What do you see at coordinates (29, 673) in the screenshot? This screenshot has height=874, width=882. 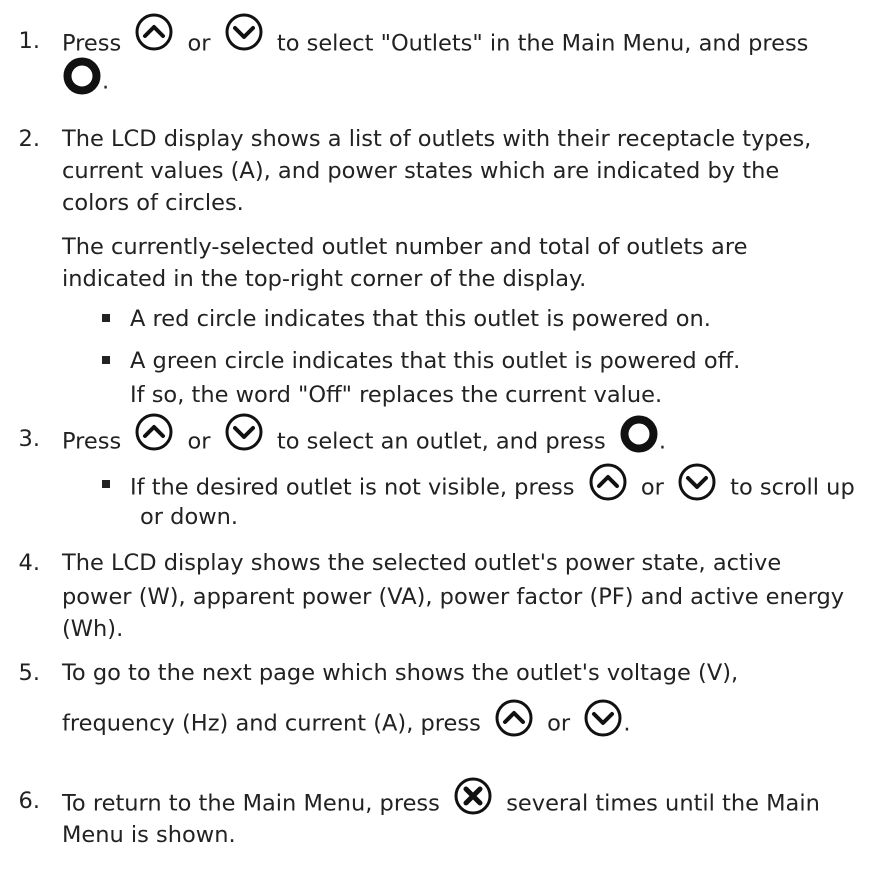 I see `step-5-number: 5.` at bounding box center [29, 673].